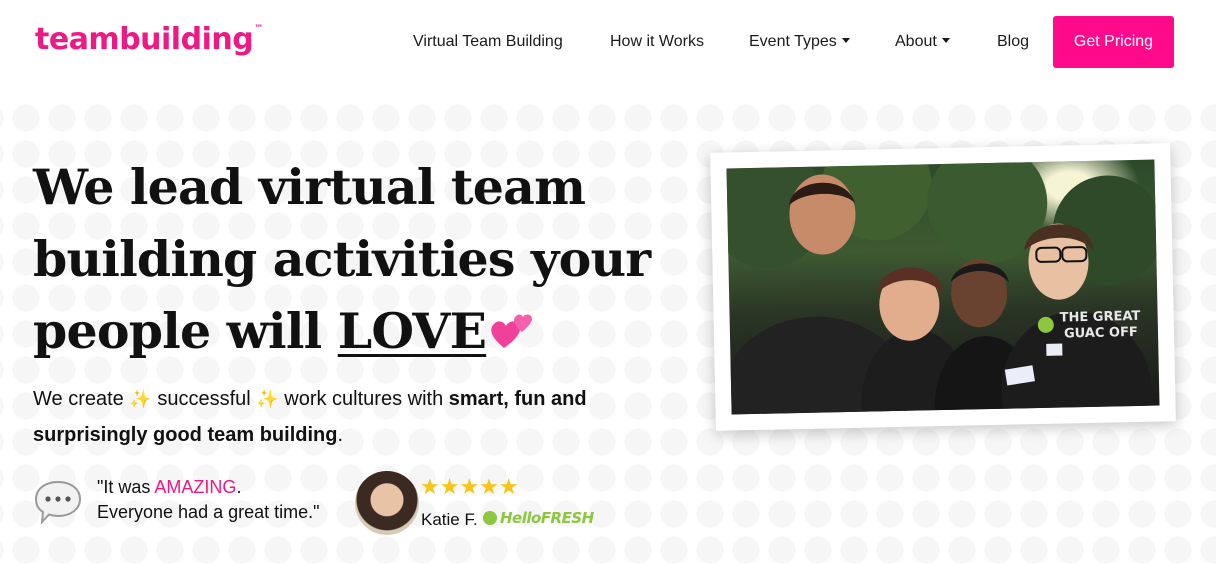 This screenshot has height=565, width=1216. I want to click on get-pricing-button: Get Pricing, so click(1113, 42).